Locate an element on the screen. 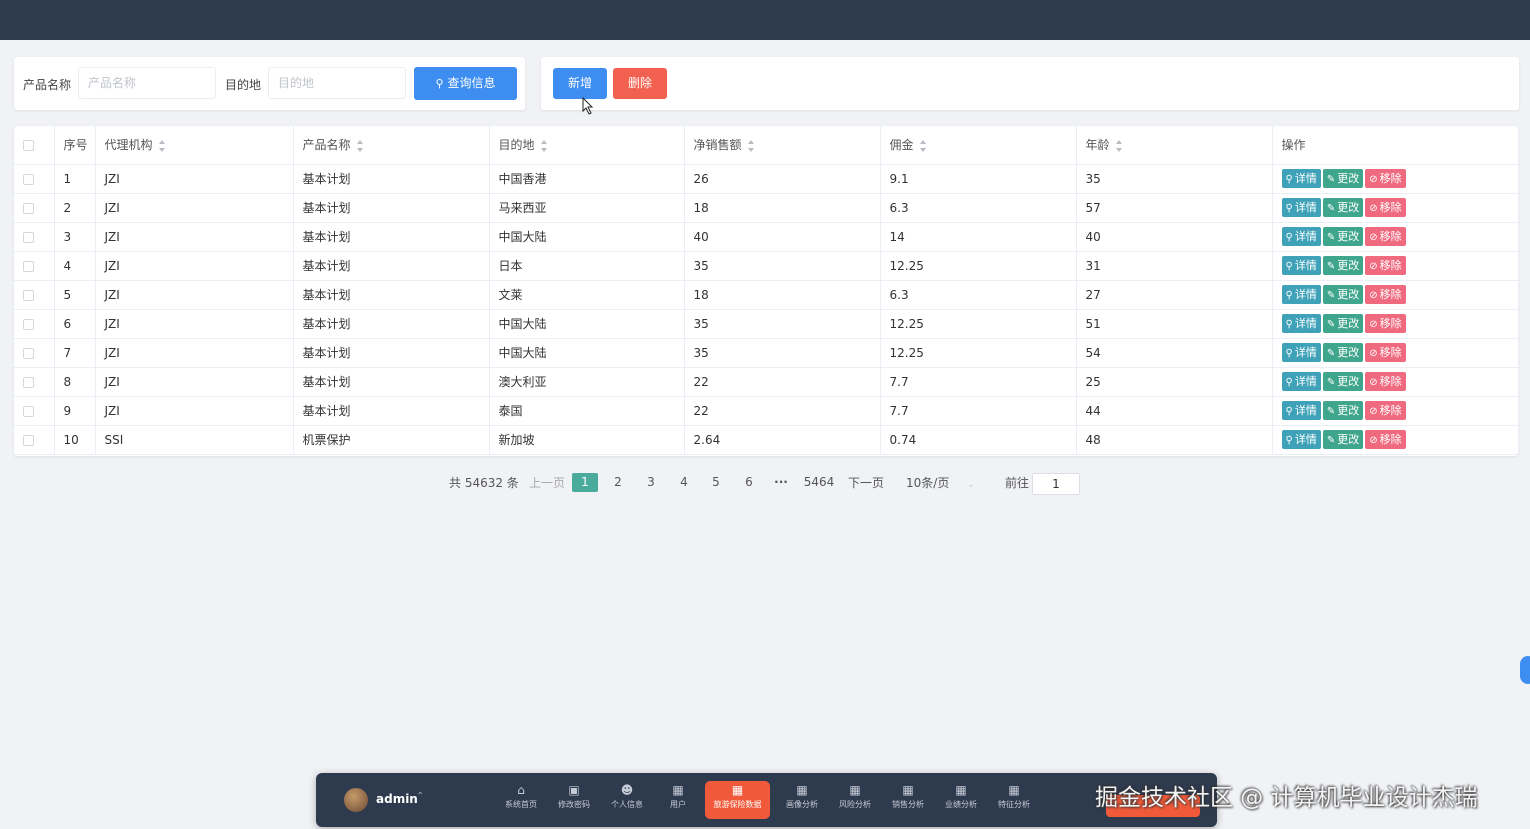 The height and width of the screenshot is (829, 1530). side-floating-button is located at coordinates (1525, 670).